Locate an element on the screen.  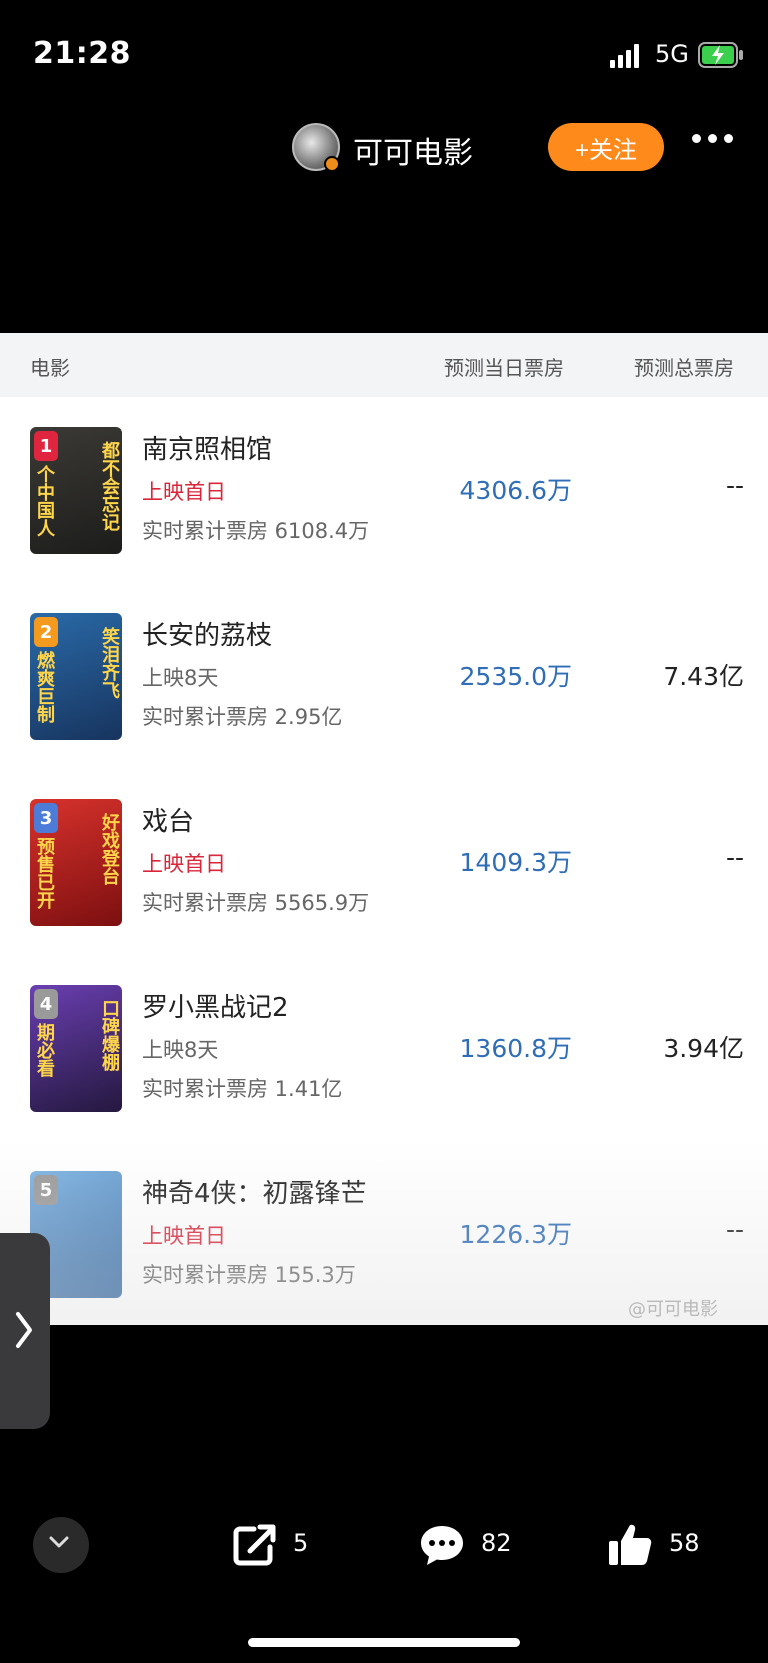
cumulative-box-office: 实时累计票房 5565.9万 is located at coordinates (256, 903).